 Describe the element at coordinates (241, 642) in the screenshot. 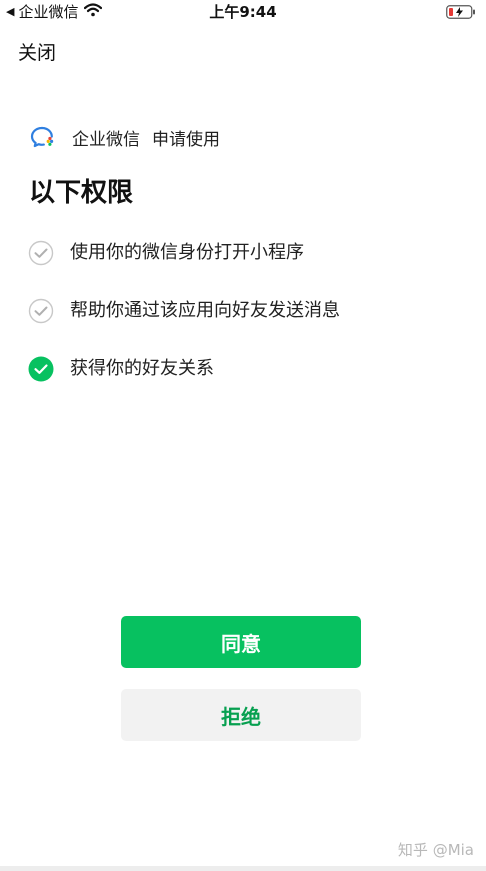

I see `agree-button: 同意` at that location.